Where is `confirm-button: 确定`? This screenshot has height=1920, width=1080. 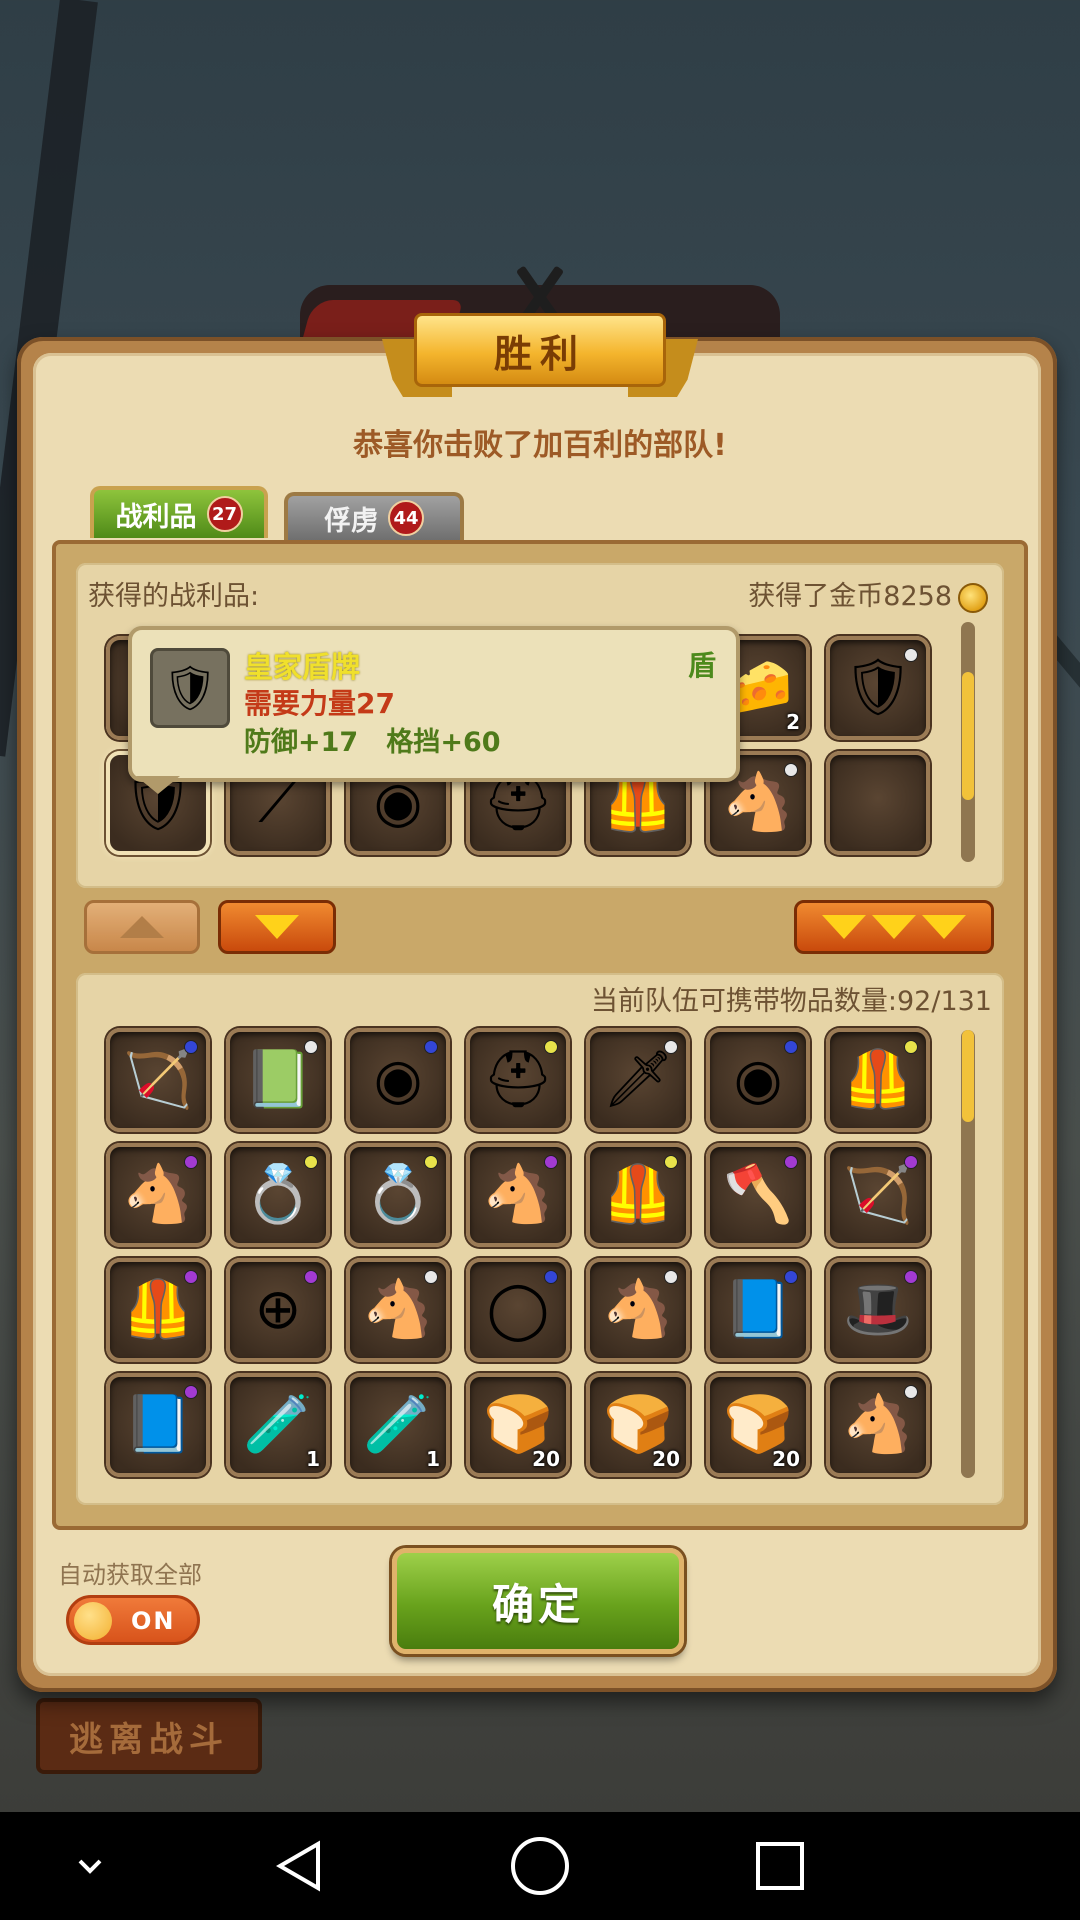 confirm-button: 确定 is located at coordinates (538, 1601).